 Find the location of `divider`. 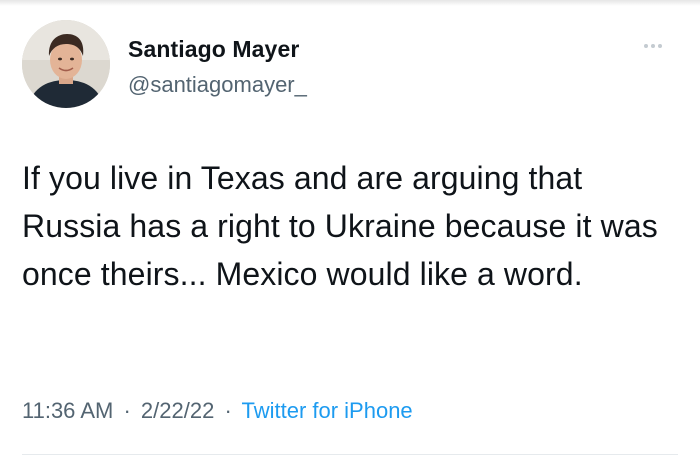

divider is located at coordinates (350, 454).